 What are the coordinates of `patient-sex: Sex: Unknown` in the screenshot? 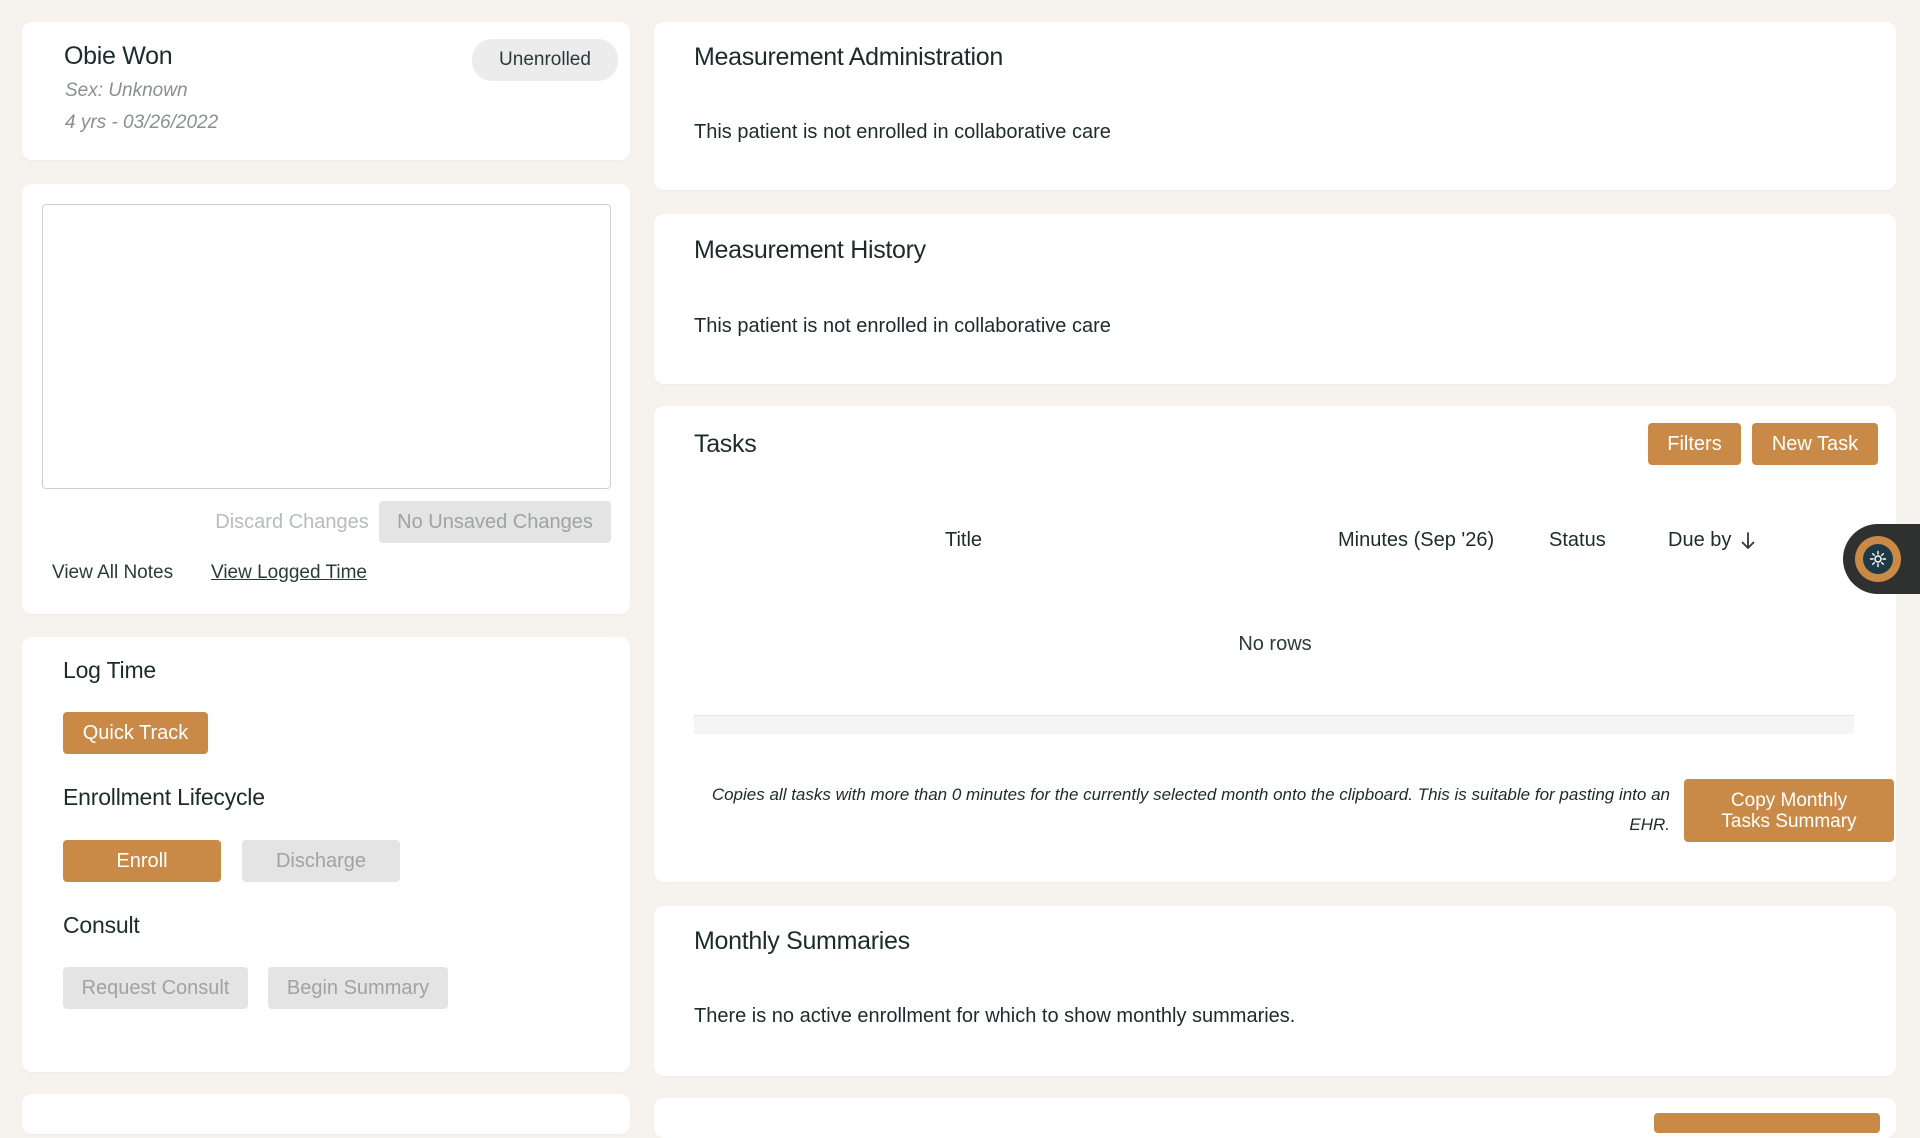 It's located at (126, 90).